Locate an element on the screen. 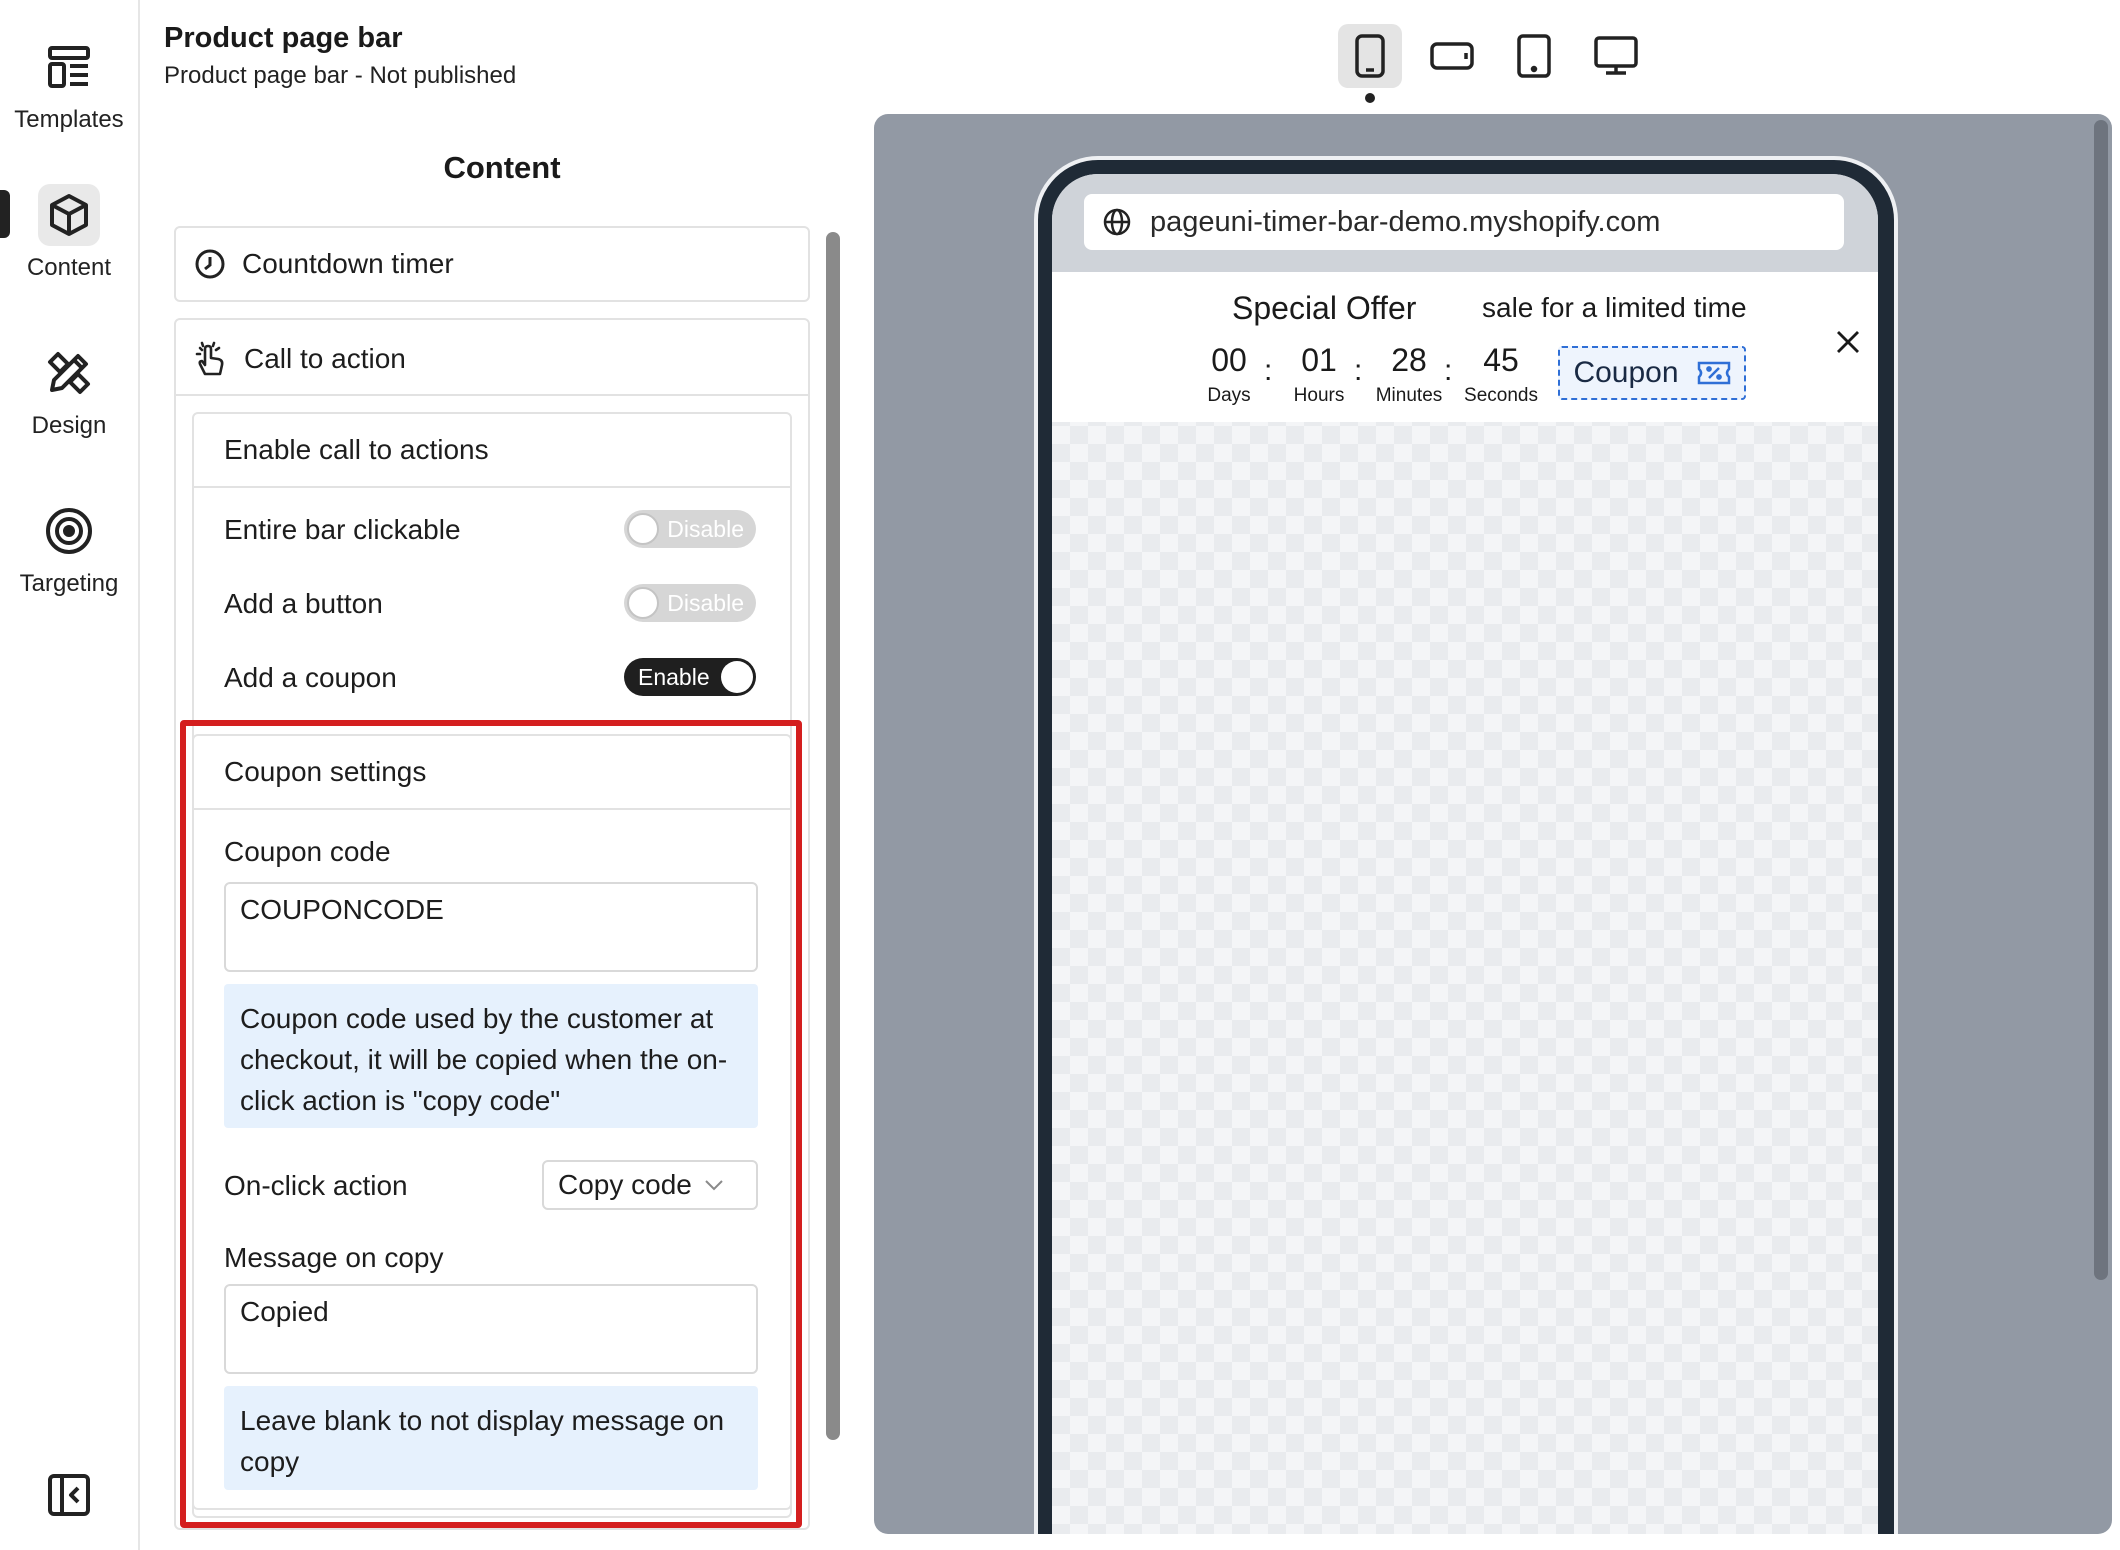 The width and height of the screenshot is (2120, 1550). countdown-timer-label: Countdown timer is located at coordinates (348, 263).